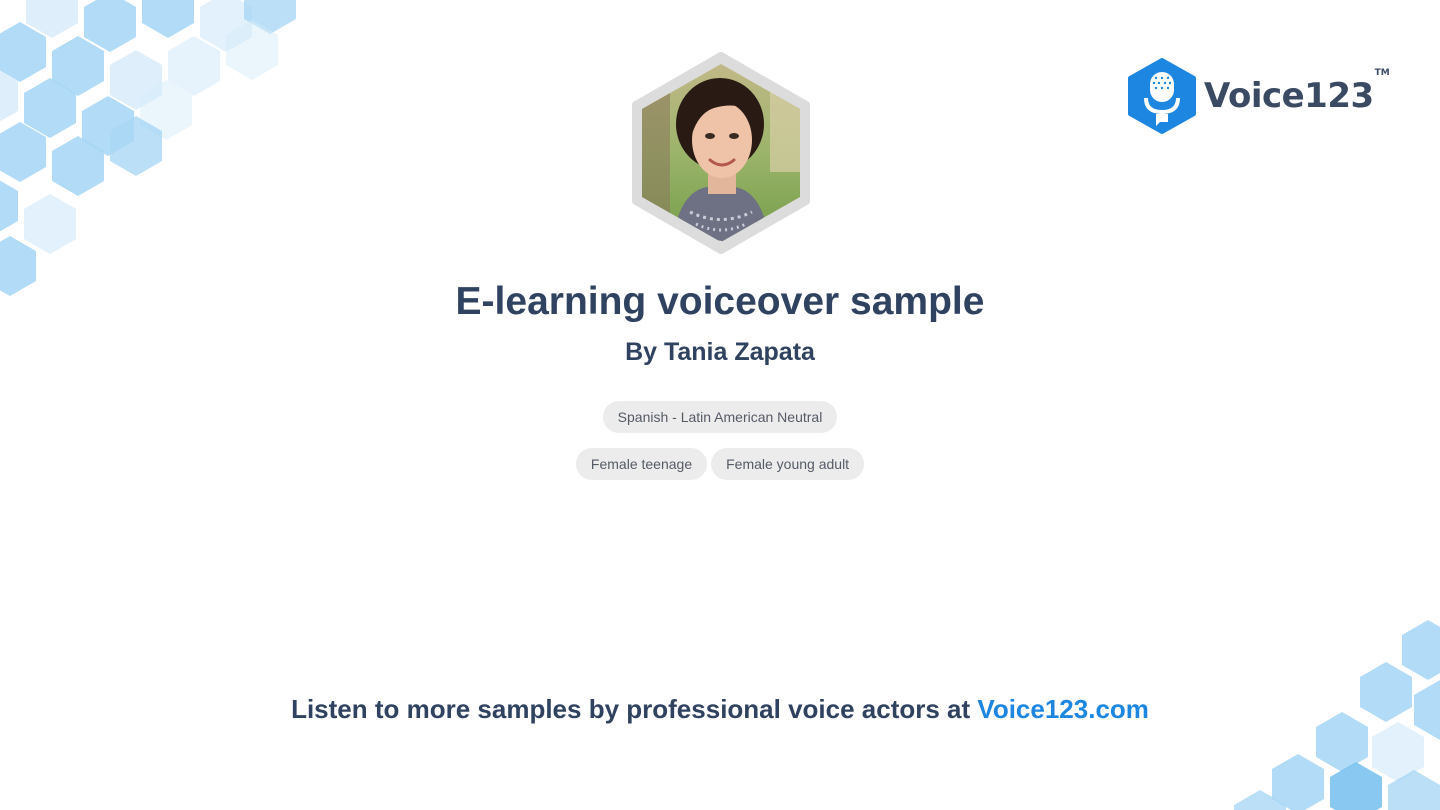 This screenshot has width=1440, height=810. I want to click on voice-age-tag: Female teenage, so click(641, 464).